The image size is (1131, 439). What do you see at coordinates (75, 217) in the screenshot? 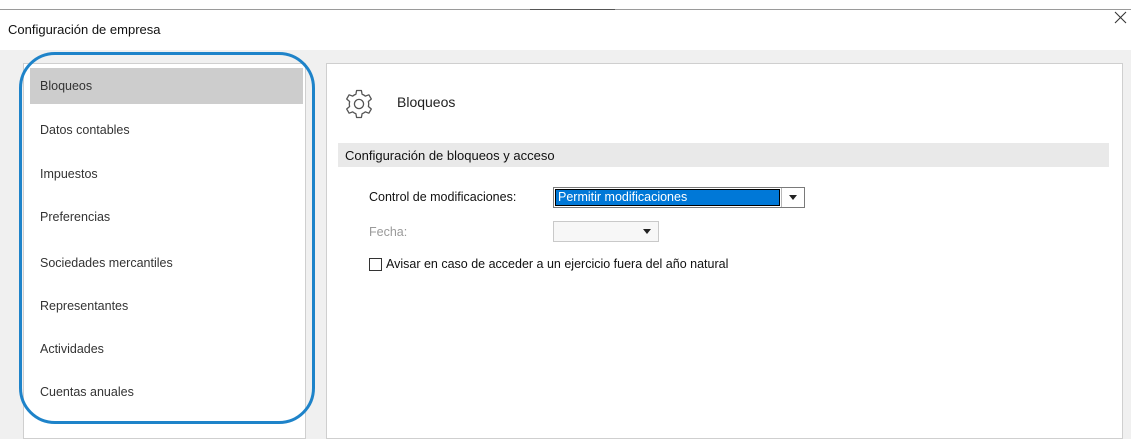
I see `sidebar-item-label: Preferencias` at bounding box center [75, 217].